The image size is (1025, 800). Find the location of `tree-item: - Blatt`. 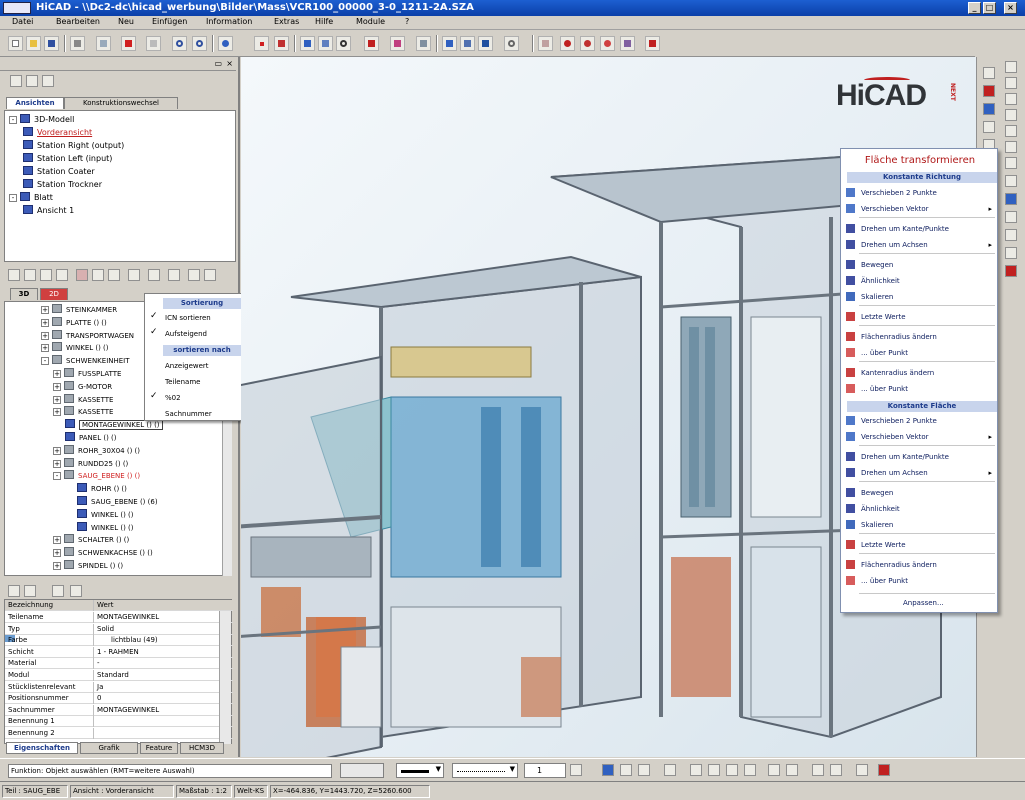

tree-item: - Blatt is located at coordinates (31, 198).